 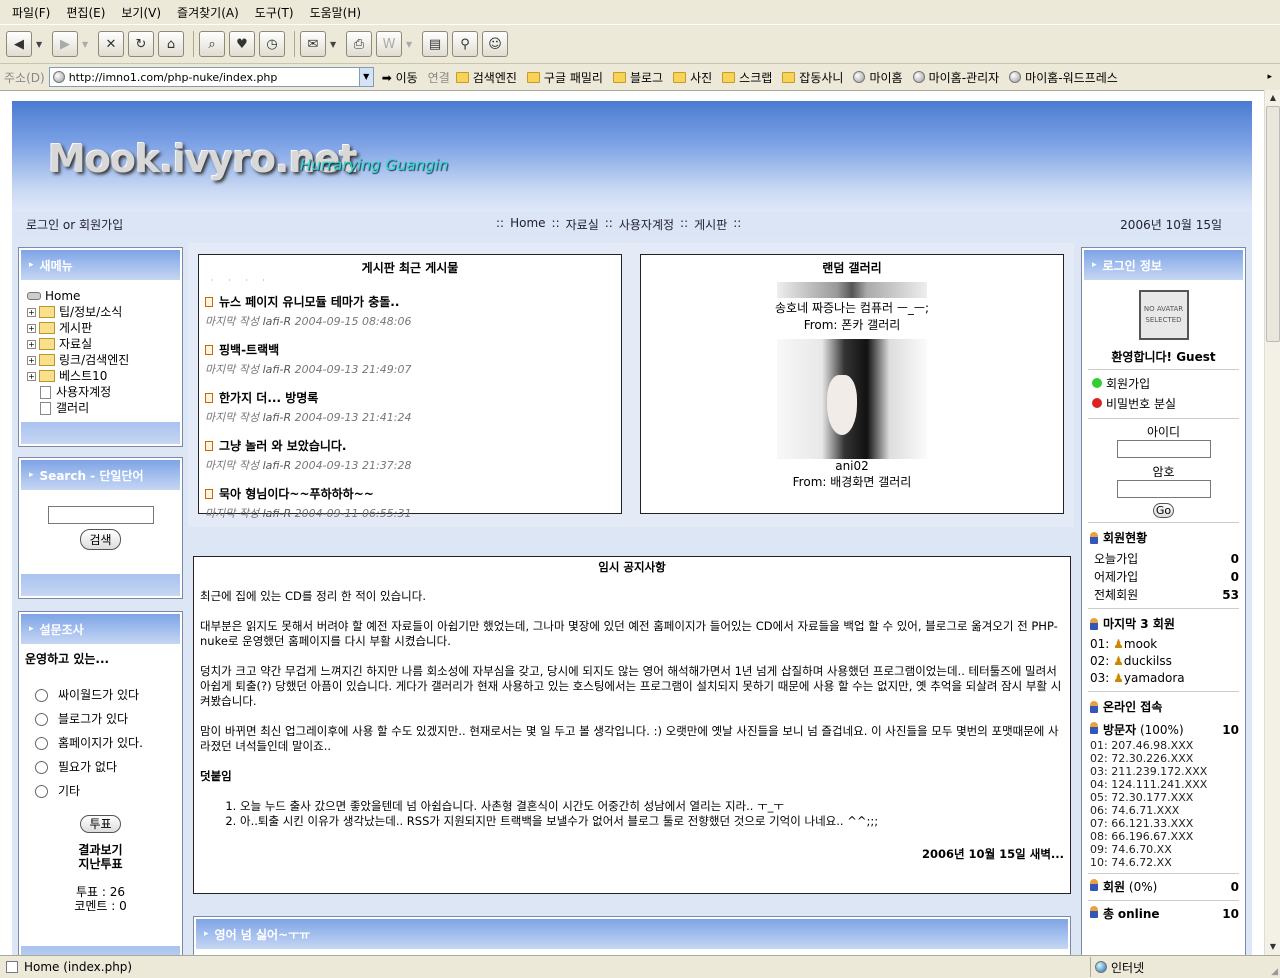 What do you see at coordinates (108, 719) in the screenshot?
I see `poll-option: 블로그가 있다` at bounding box center [108, 719].